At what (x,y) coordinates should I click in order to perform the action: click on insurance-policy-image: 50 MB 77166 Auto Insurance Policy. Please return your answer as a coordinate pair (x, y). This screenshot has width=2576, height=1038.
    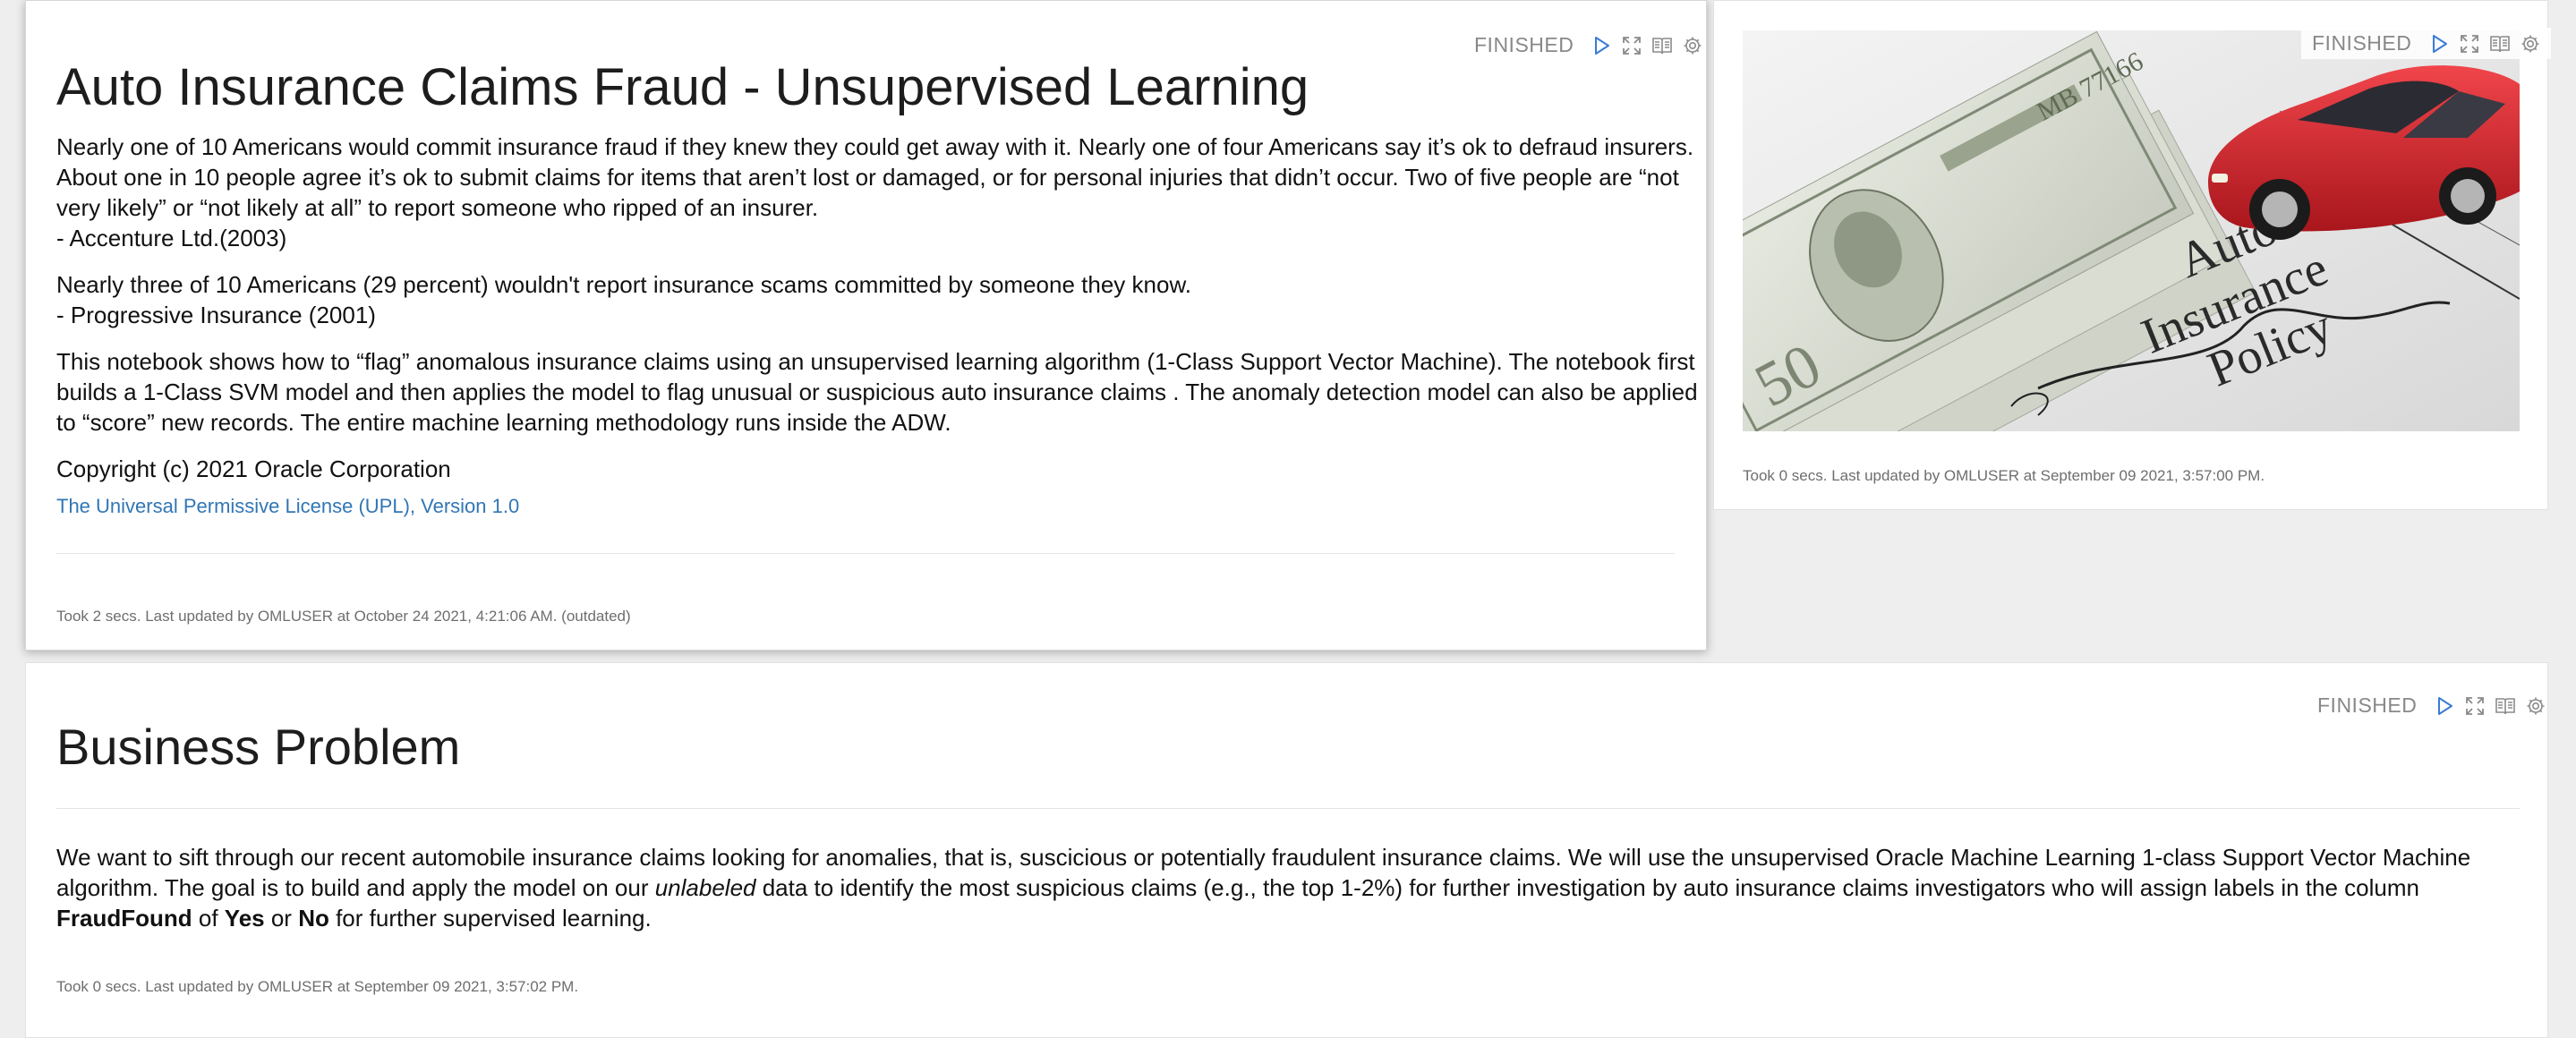
    Looking at the image, I should click on (2131, 230).